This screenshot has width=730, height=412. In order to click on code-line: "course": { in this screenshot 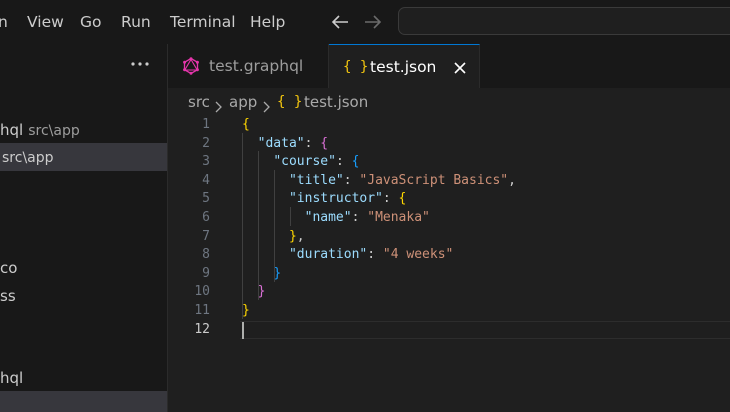, I will do `click(300, 162)`.